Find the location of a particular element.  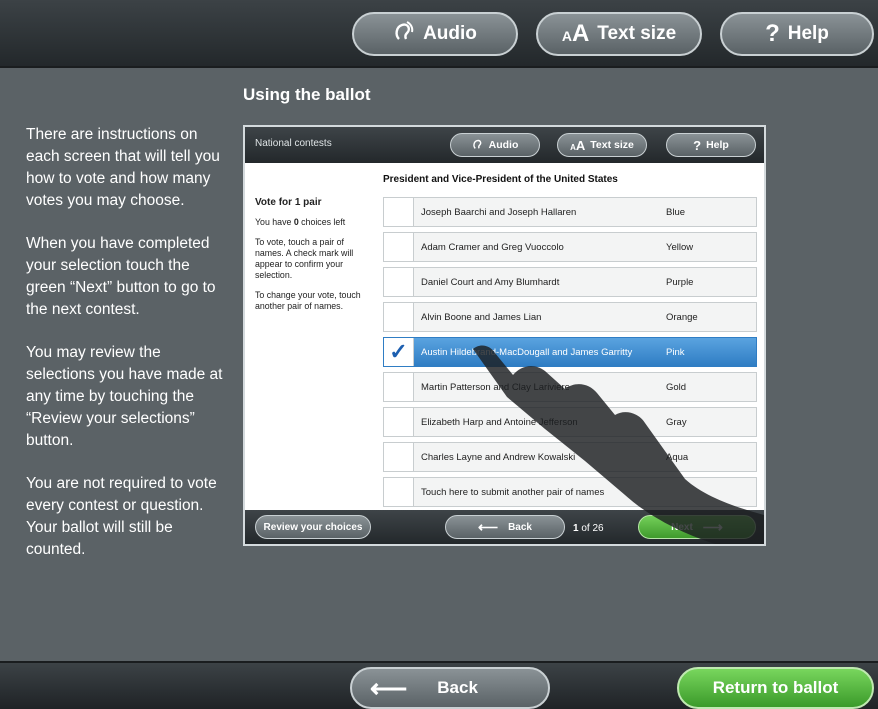

text-size-button: AA Text size is located at coordinates (619, 34).